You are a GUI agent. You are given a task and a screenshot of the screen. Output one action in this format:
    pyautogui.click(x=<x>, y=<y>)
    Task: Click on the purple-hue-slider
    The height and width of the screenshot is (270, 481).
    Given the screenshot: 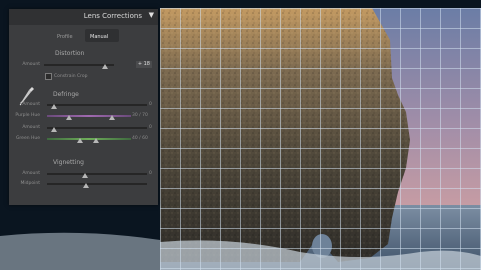 What is the action you would take?
    pyautogui.click(x=89, y=116)
    